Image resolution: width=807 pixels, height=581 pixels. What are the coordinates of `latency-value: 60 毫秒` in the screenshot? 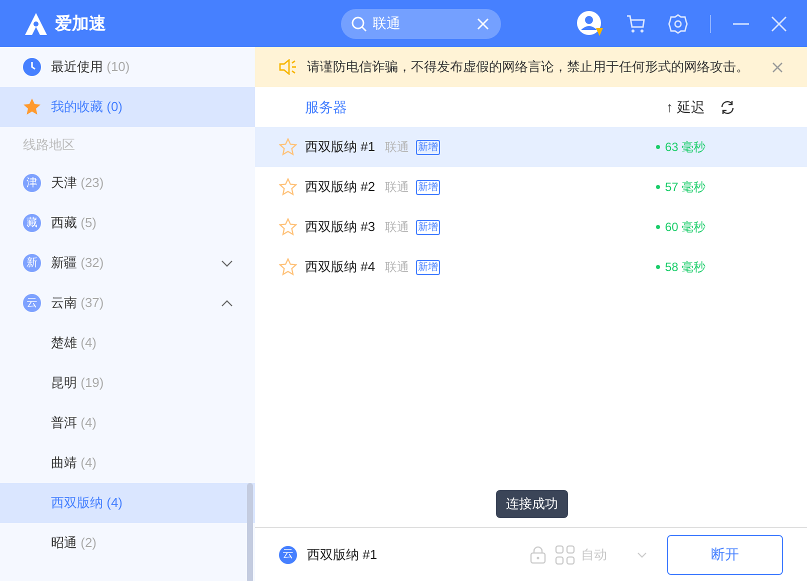 It's located at (686, 227).